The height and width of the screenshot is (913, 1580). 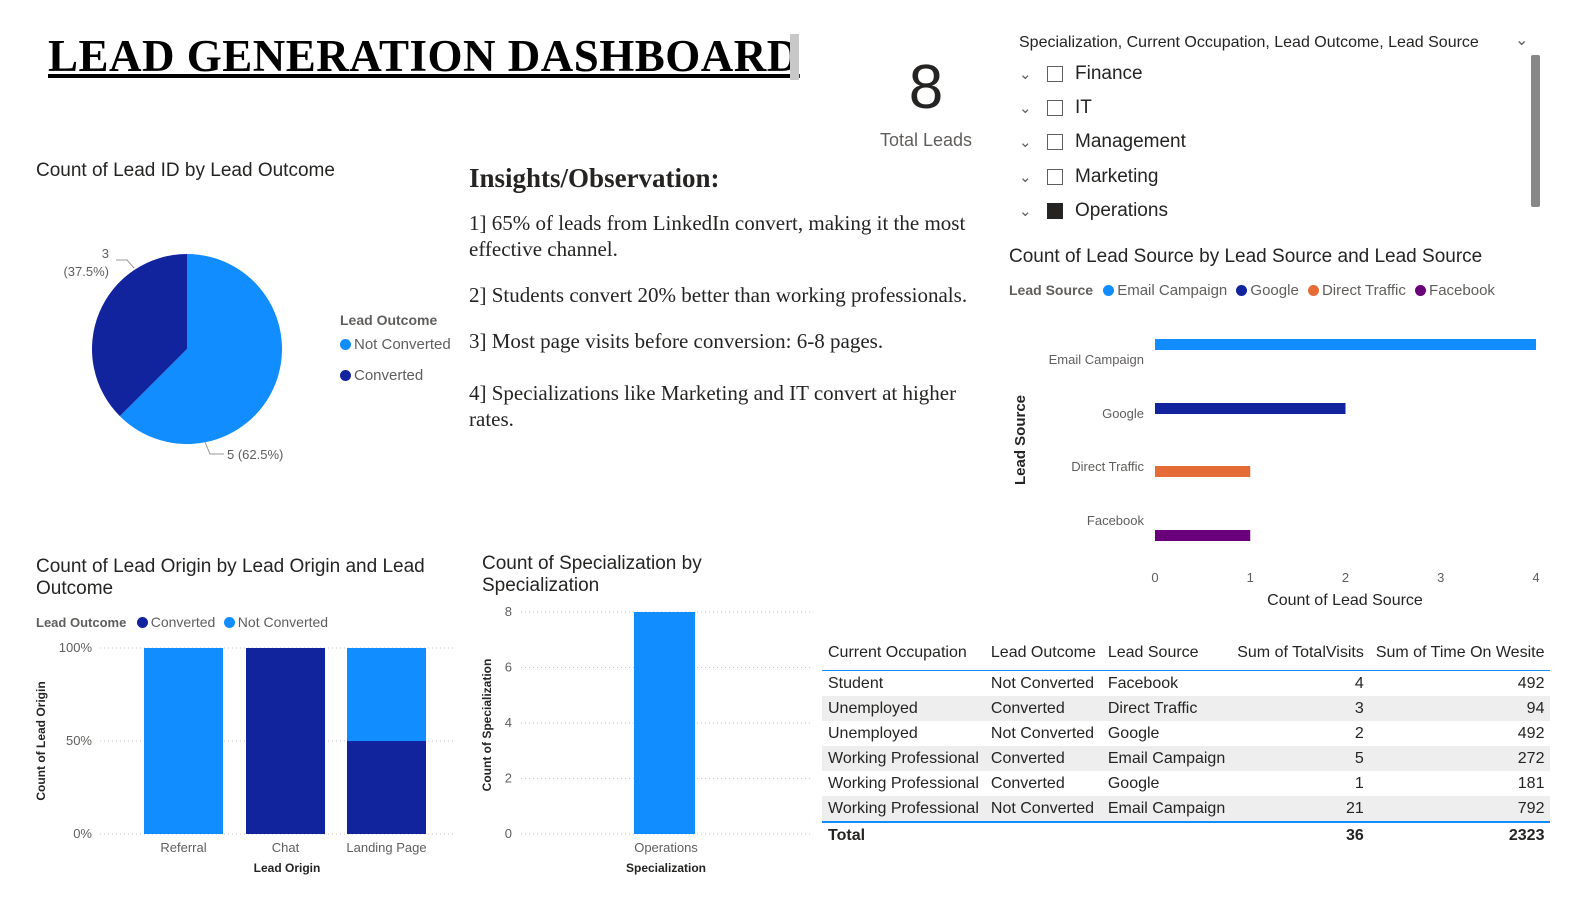 What do you see at coordinates (1345, 344) in the screenshot?
I see `bar-email-campaign` at bounding box center [1345, 344].